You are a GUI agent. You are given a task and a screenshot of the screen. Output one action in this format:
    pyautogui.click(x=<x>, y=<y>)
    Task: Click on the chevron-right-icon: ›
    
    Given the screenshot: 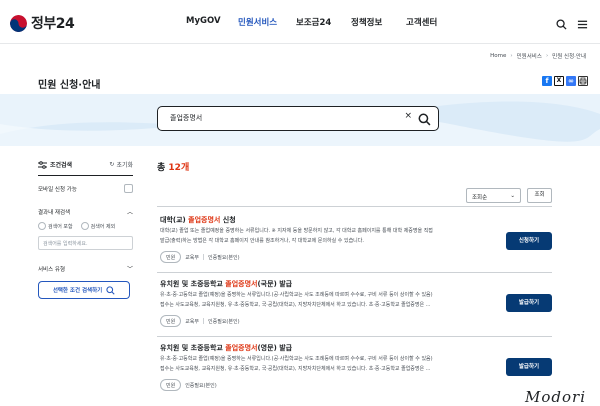 What is the action you would take?
    pyautogui.click(x=511, y=56)
    